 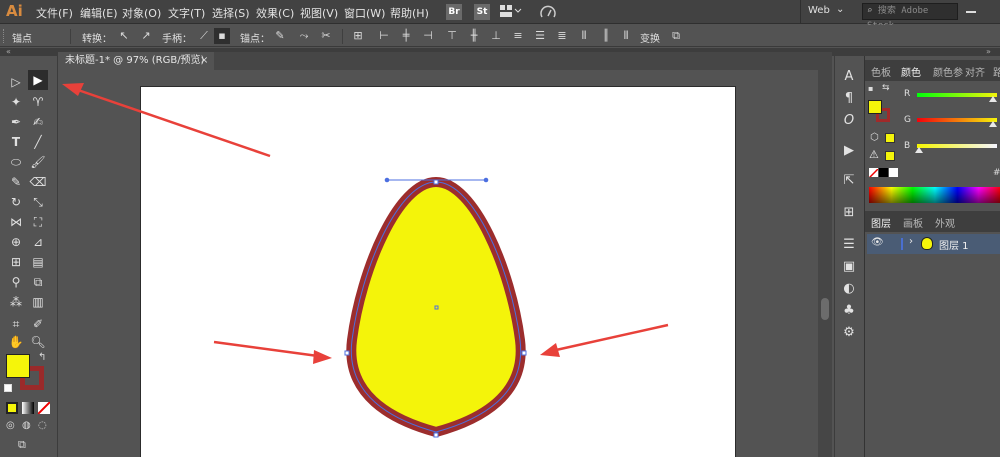 What do you see at coordinates (875, 107) in the screenshot?
I see `panel-fill-swatch` at bounding box center [875, 107].